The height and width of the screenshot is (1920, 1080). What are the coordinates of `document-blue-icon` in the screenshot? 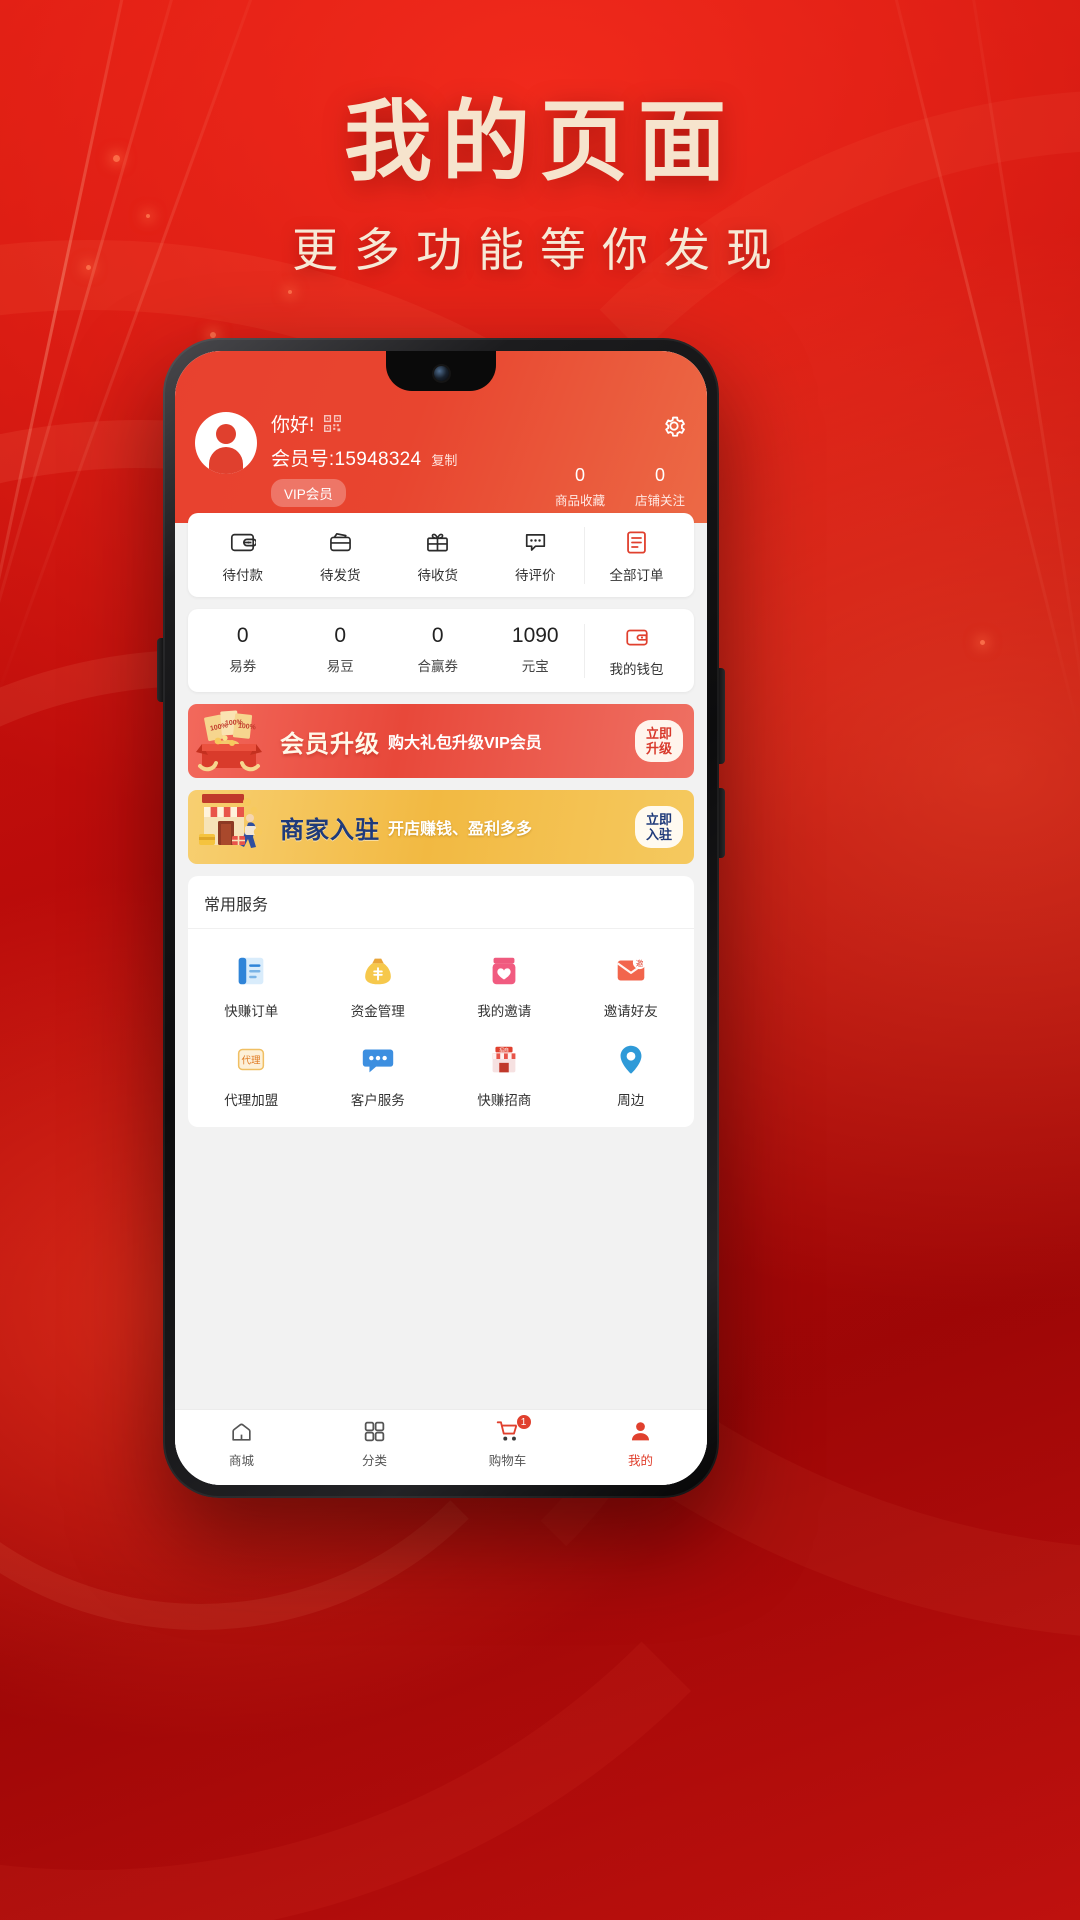 It's located at (251, 971).